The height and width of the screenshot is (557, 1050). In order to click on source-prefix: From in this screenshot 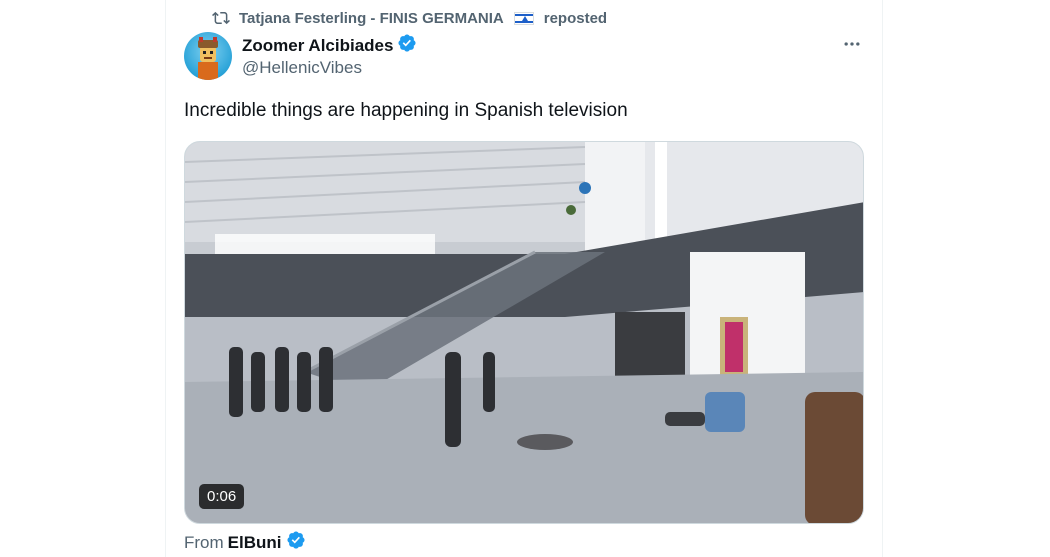, I will do `click(204, 542)`.